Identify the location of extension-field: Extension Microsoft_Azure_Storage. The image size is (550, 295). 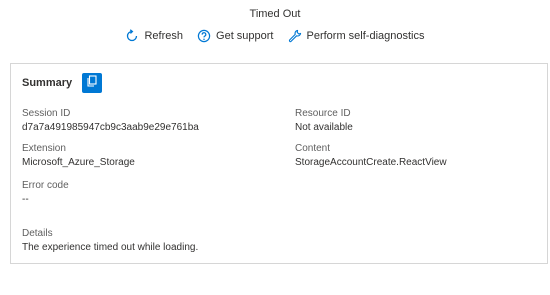
(78, 156).